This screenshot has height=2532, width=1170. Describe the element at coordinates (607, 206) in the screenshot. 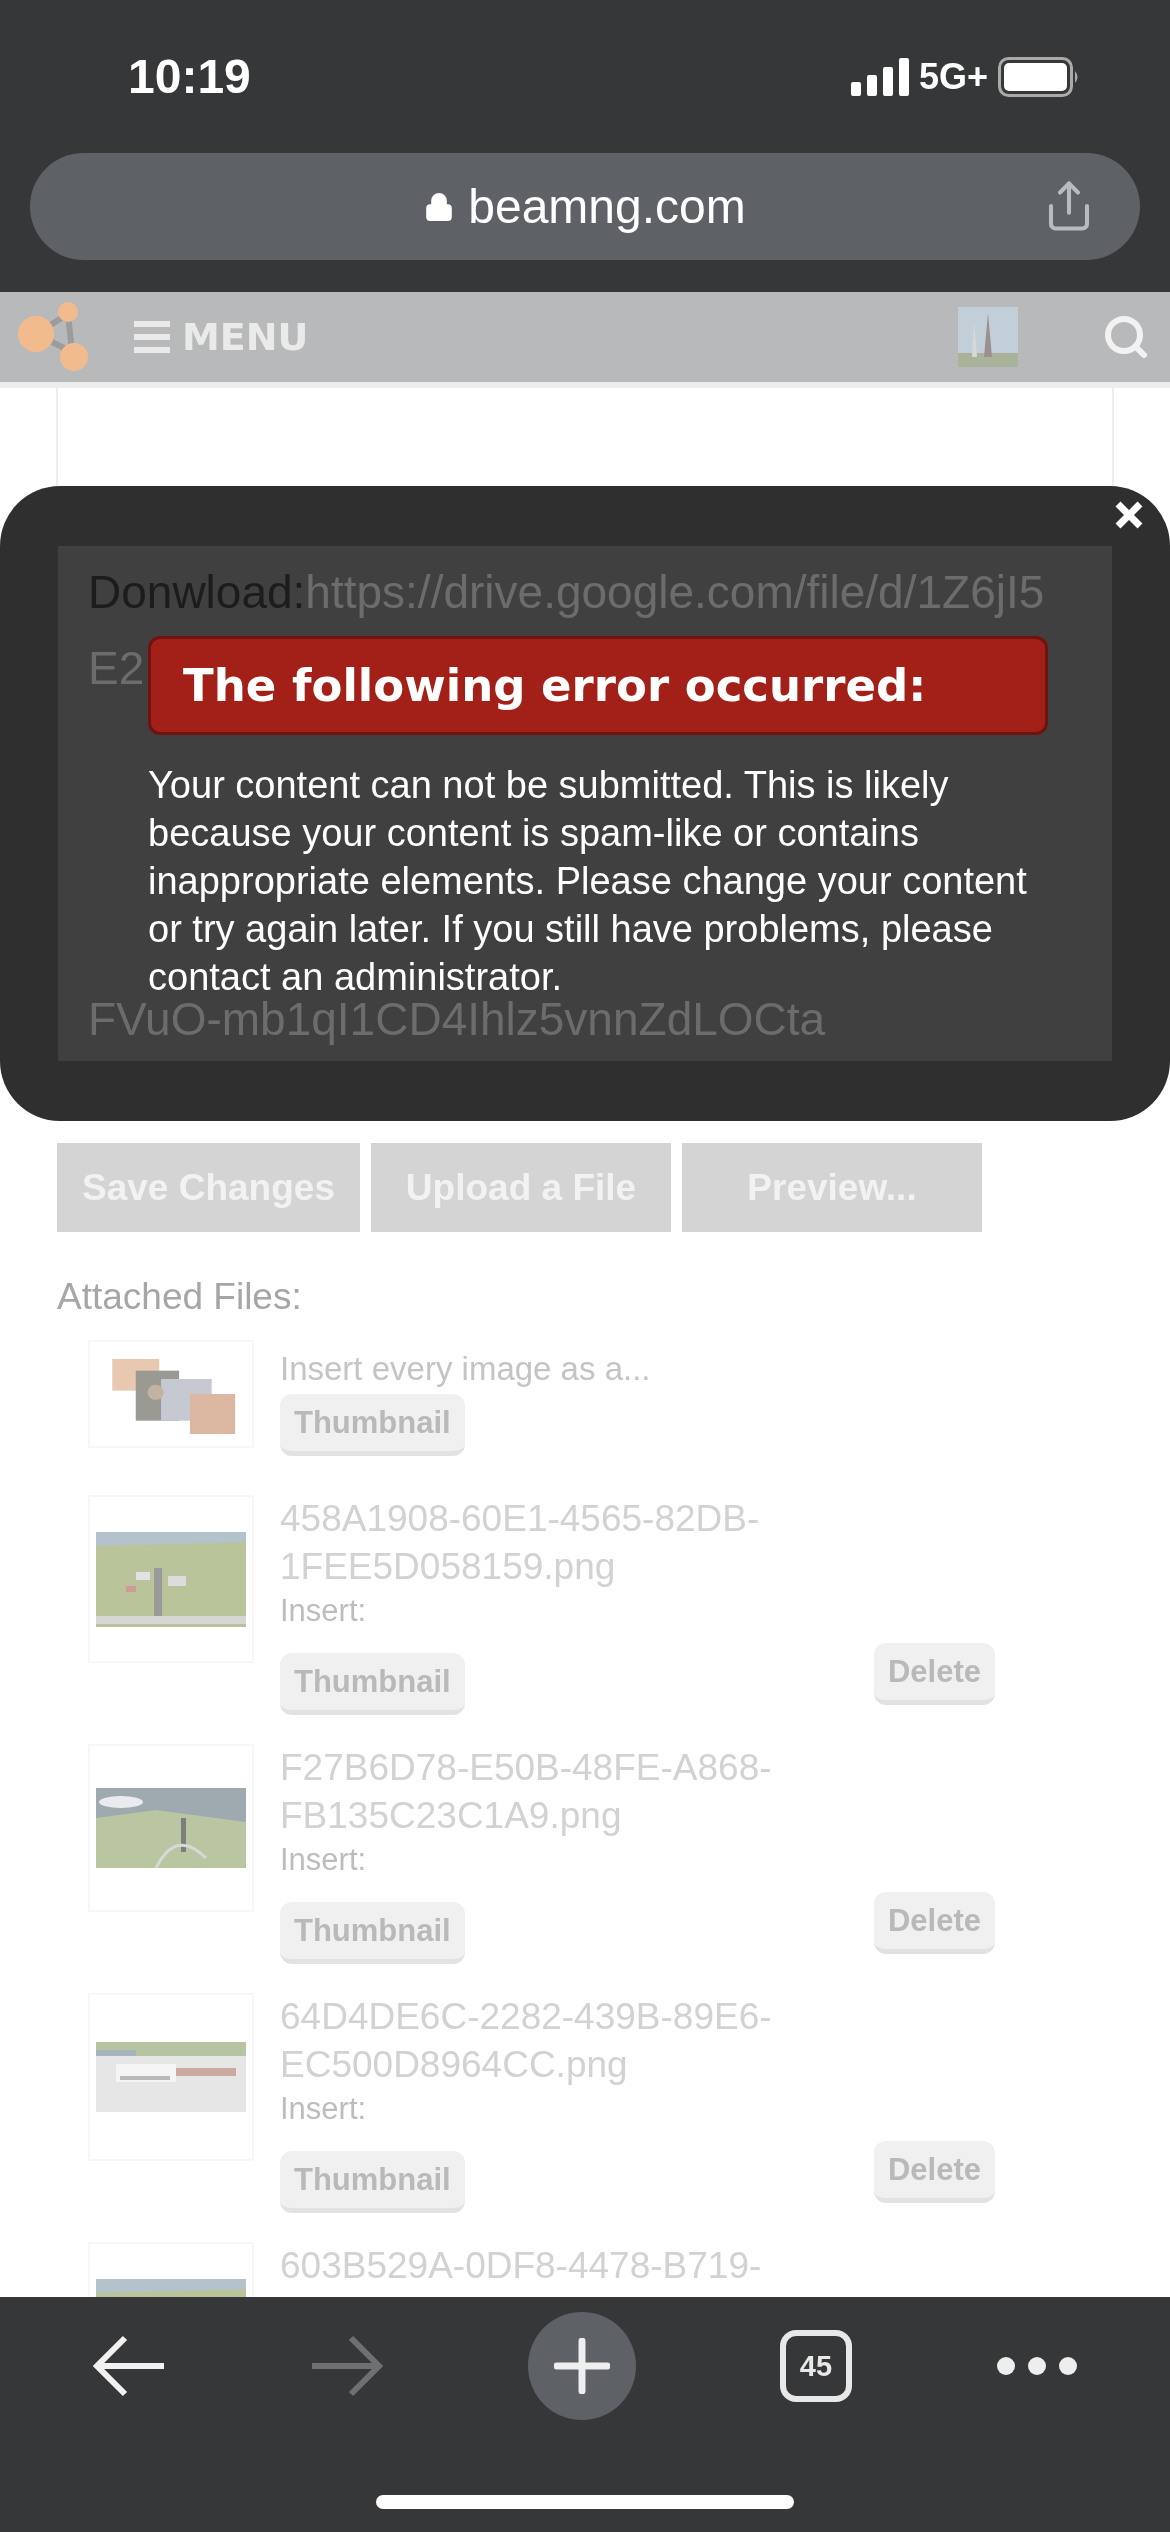

I see `url-text: beamng.com` at that location.